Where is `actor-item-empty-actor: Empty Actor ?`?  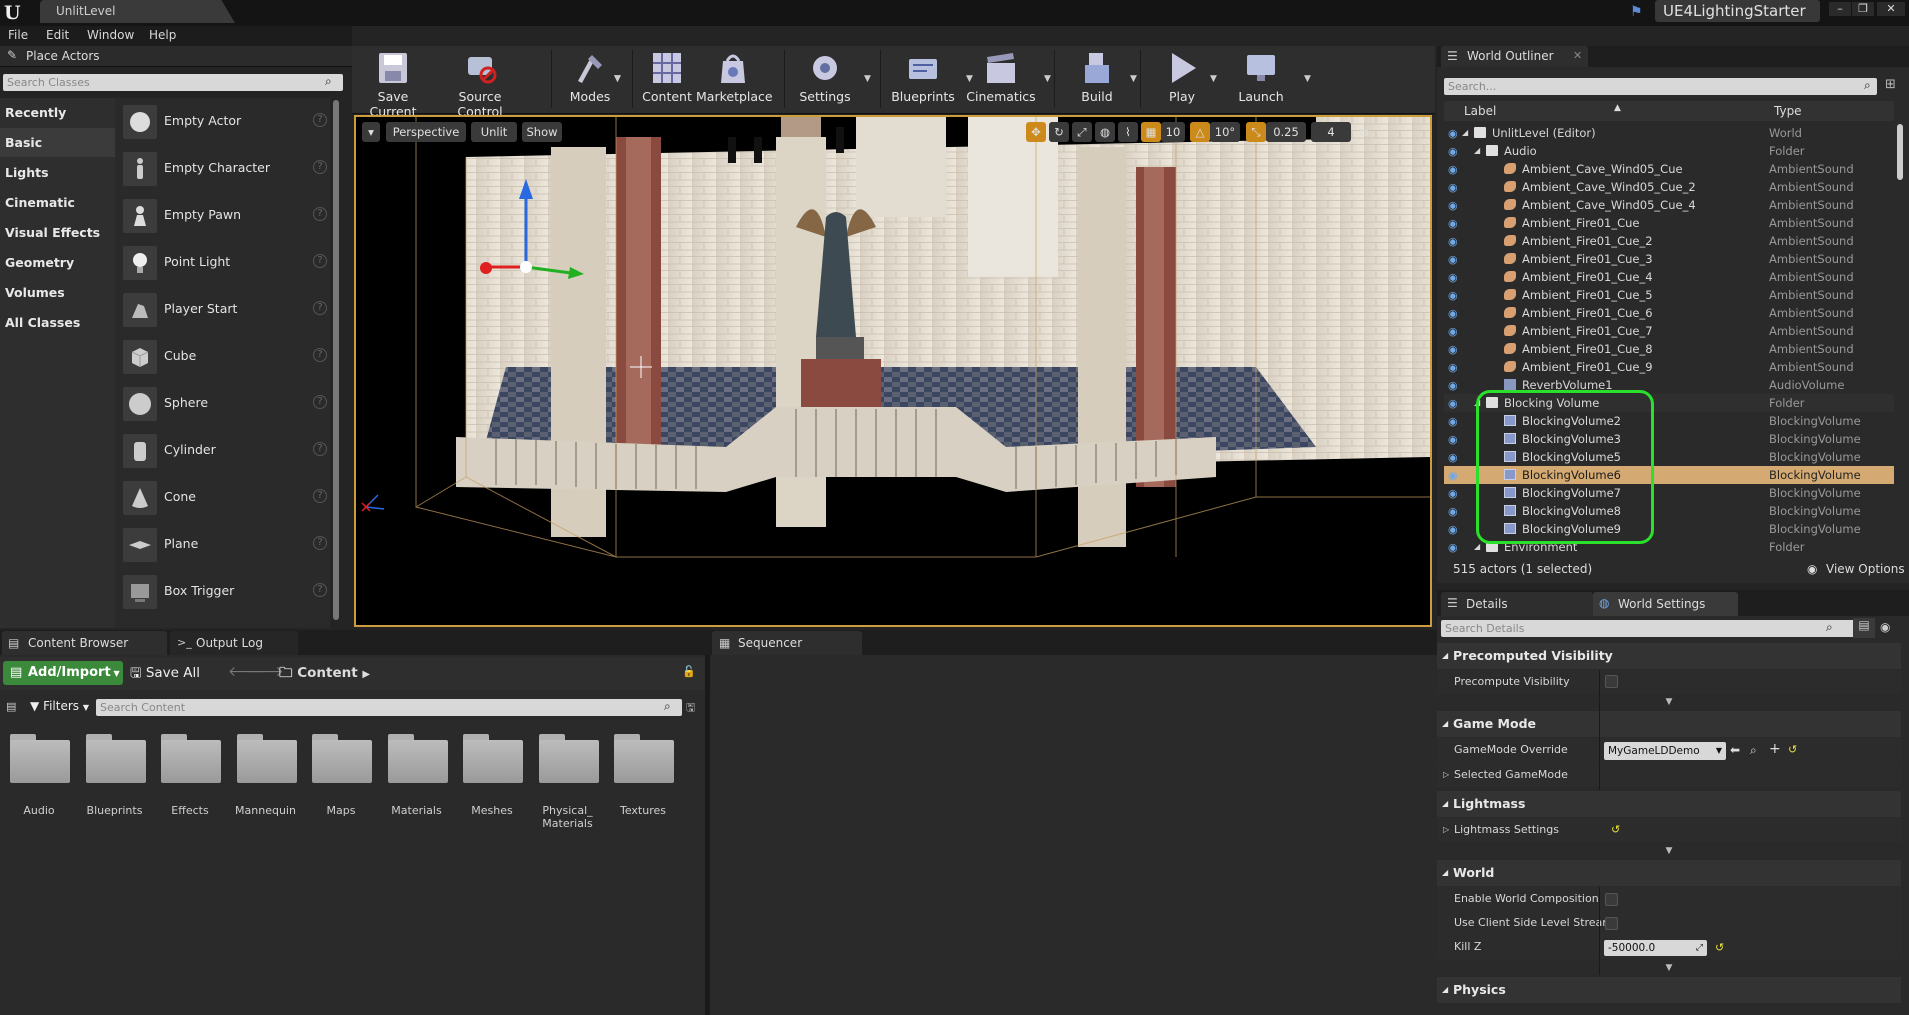 actor-item-empty-actor: Empty Actor ? is located at coordinates (222, 121).